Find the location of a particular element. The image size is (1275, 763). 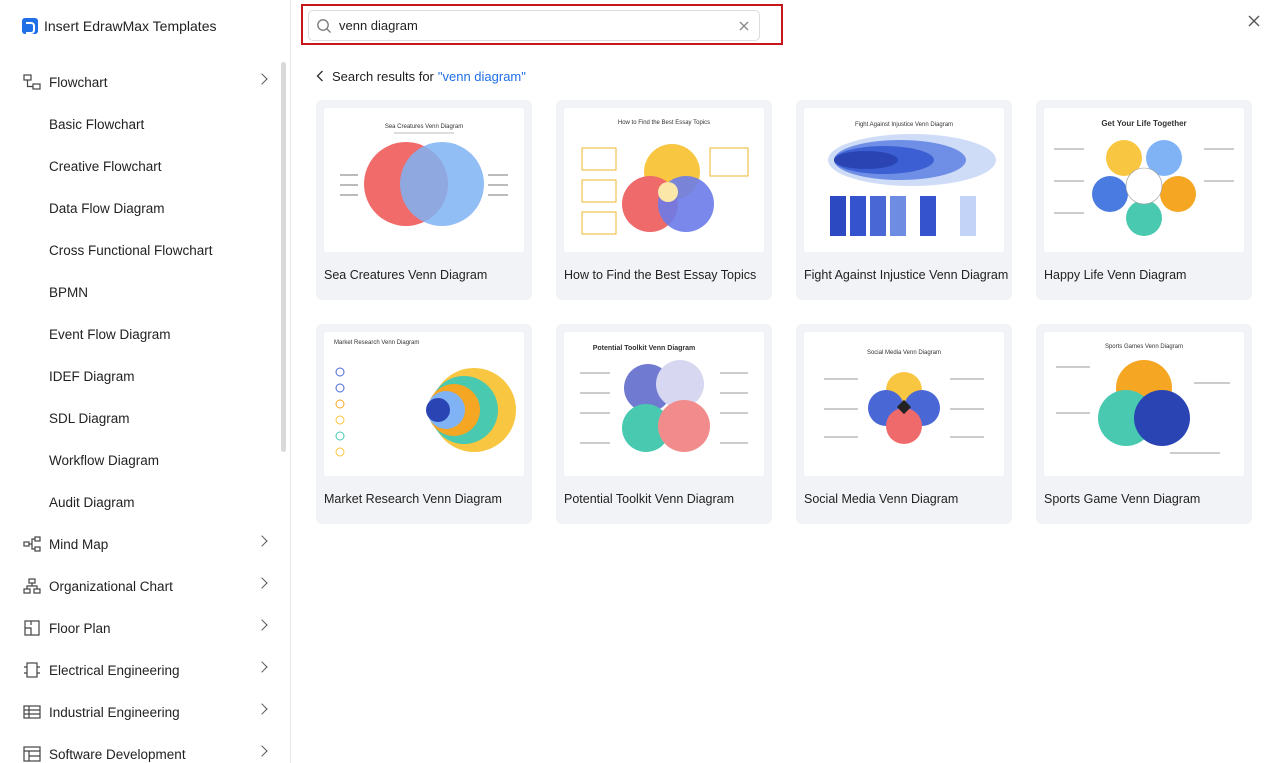

template-name: Social Media Venn Diagram is located at coordinates (881, 499).